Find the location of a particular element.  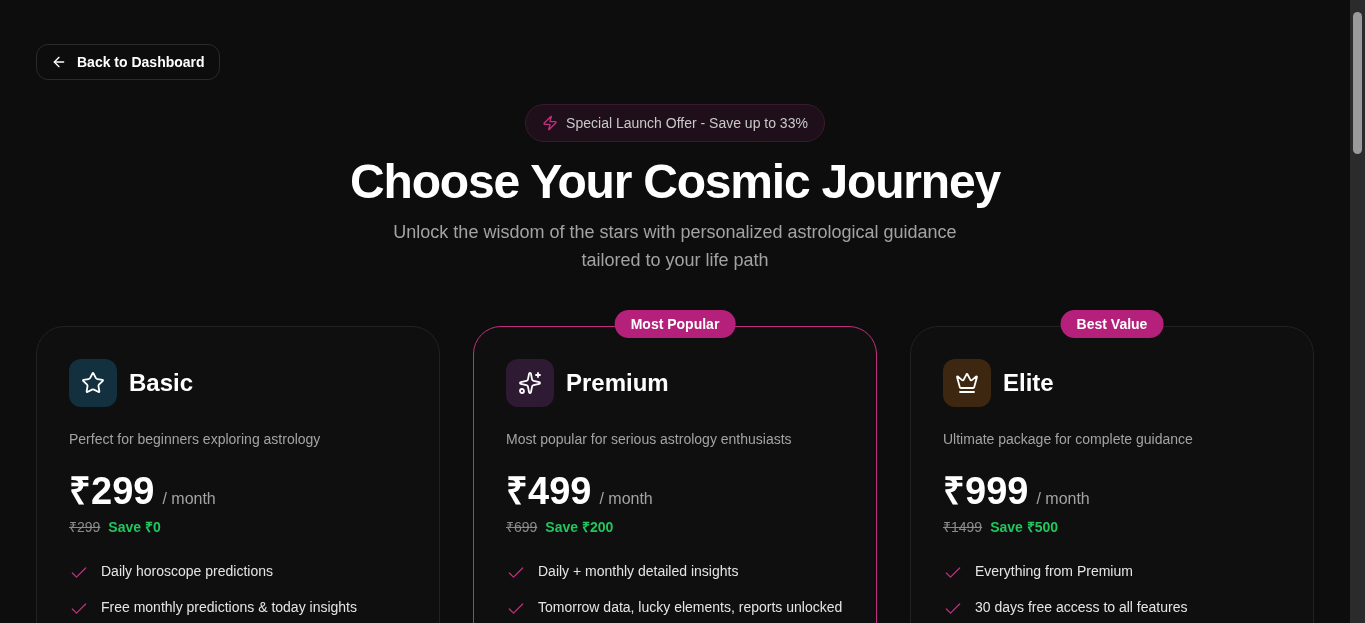

plan-description: Ultimate package for complete guidance is located at coordinates (1068, 439).